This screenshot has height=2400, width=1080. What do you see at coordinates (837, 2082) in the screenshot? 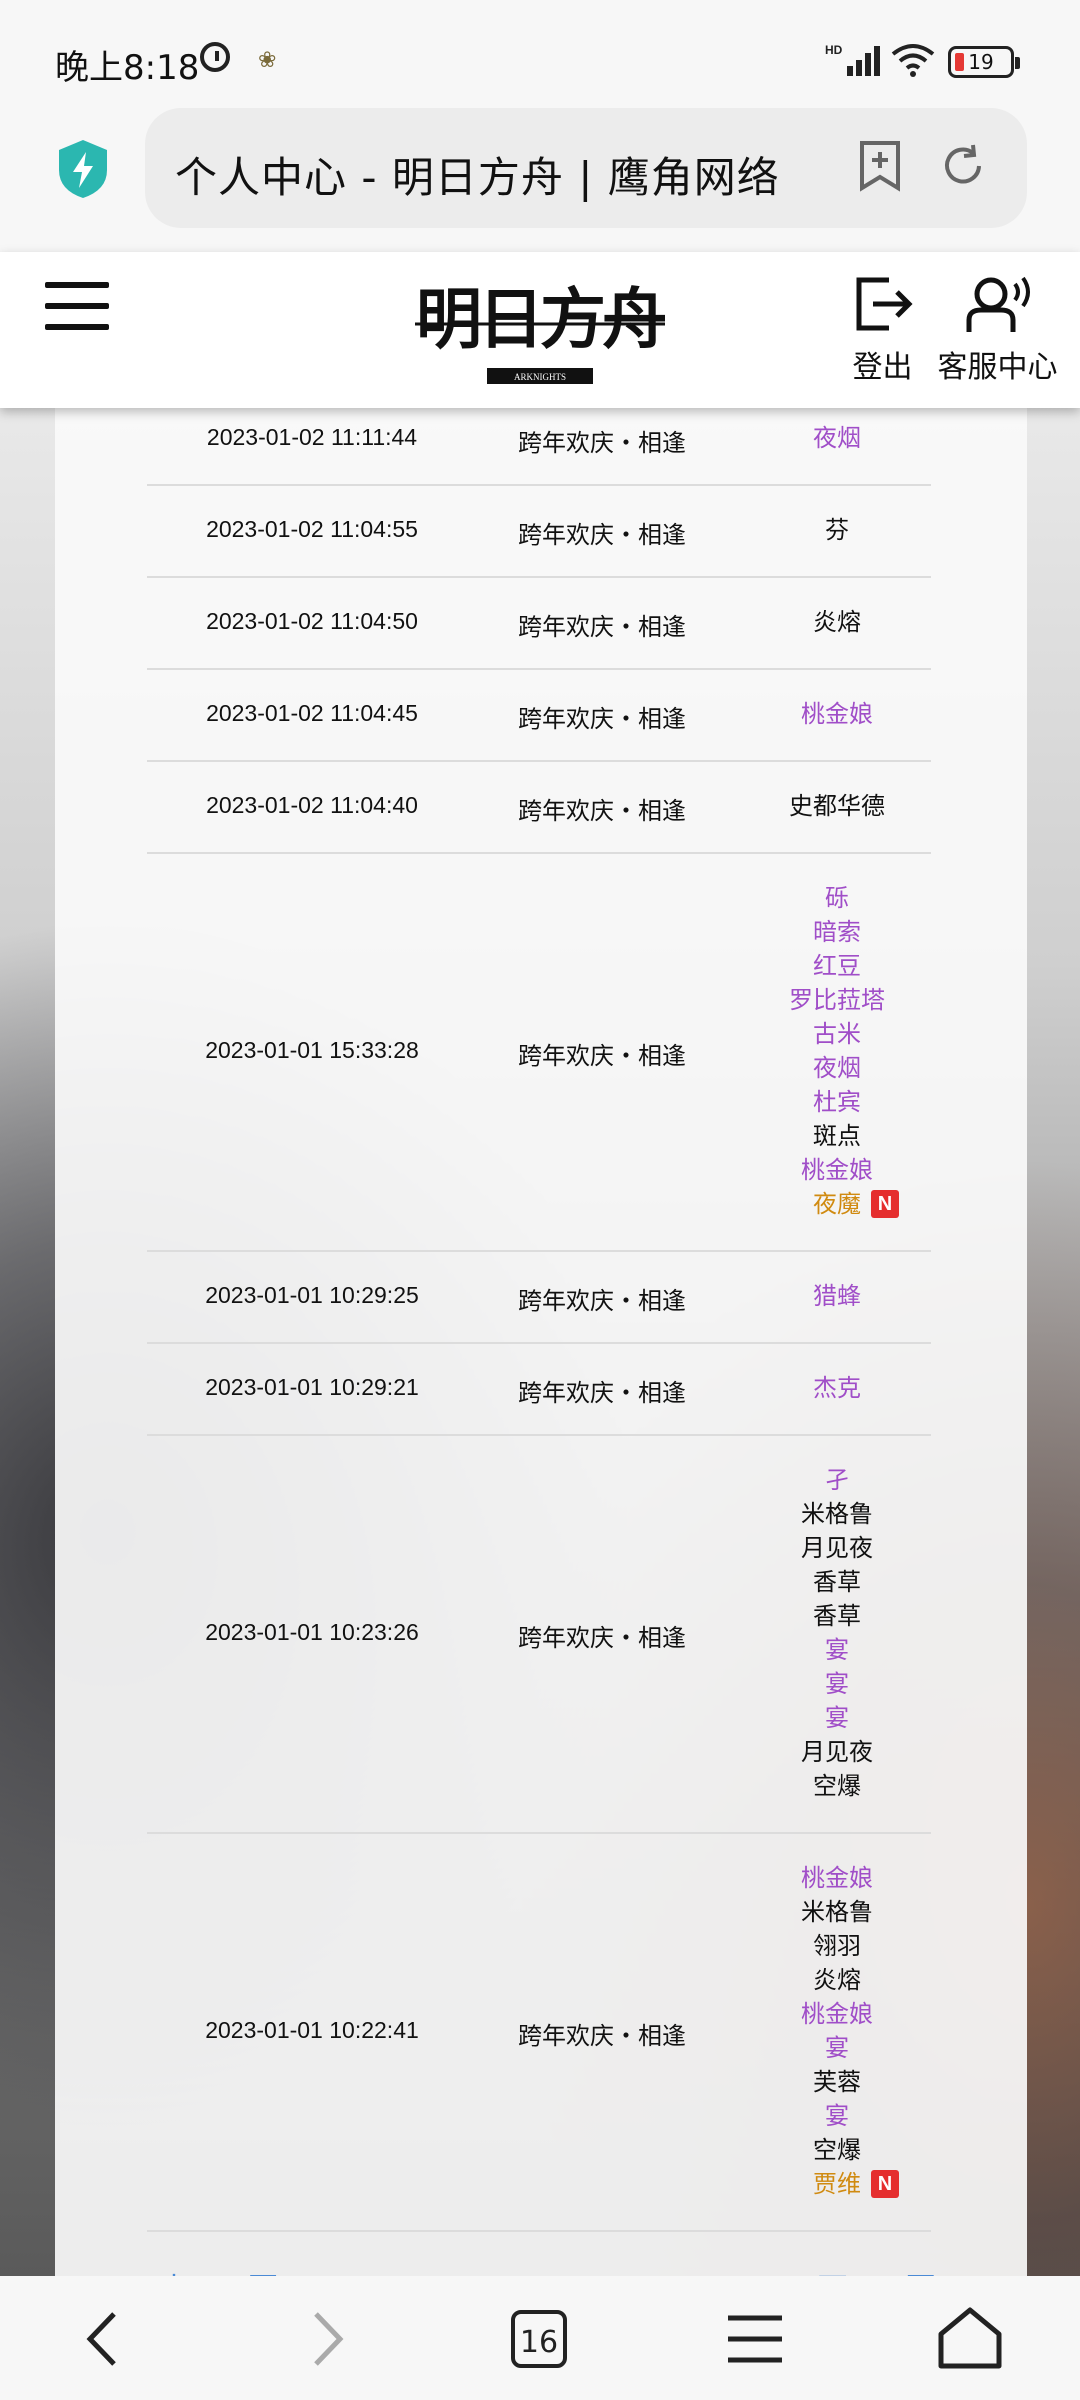
I see `operator-name-text: 芙蓉` at bounding box center [837, 2082].